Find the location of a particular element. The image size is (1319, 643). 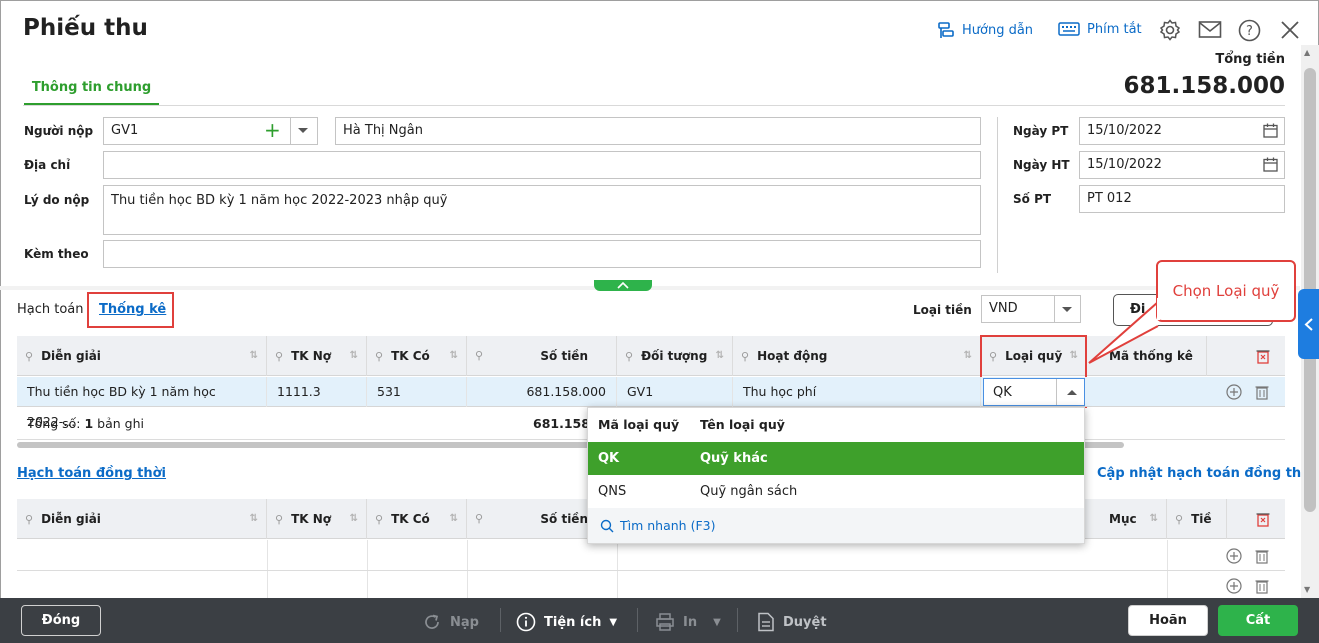

collapse-toggle is located at coordinates (623, 285).